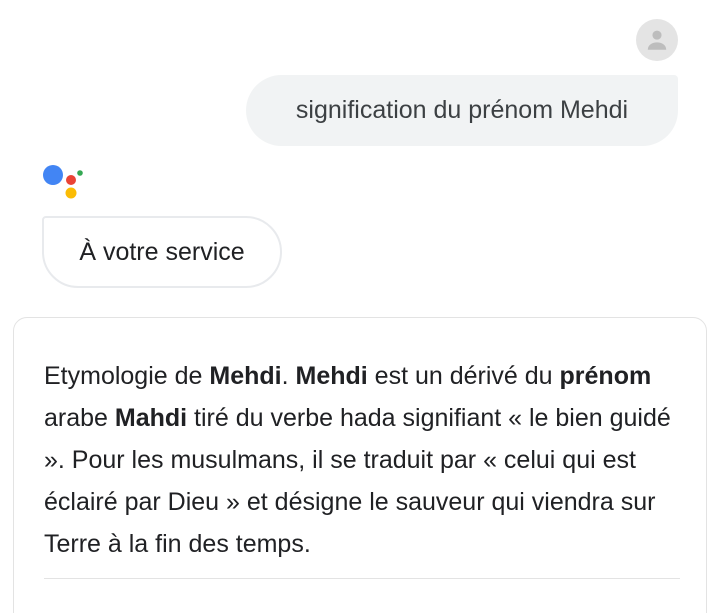 This screenshot has width=710, height=613. Describe the element at coordinates (288, 376) in the screenshot. I see `answer-text-run: .` at that location.